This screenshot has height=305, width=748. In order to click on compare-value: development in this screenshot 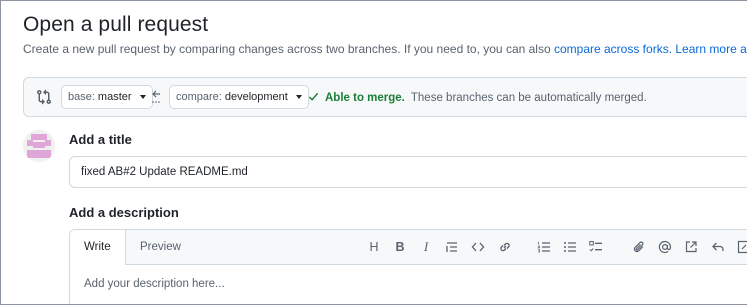, I will do `click(256, 97)`.